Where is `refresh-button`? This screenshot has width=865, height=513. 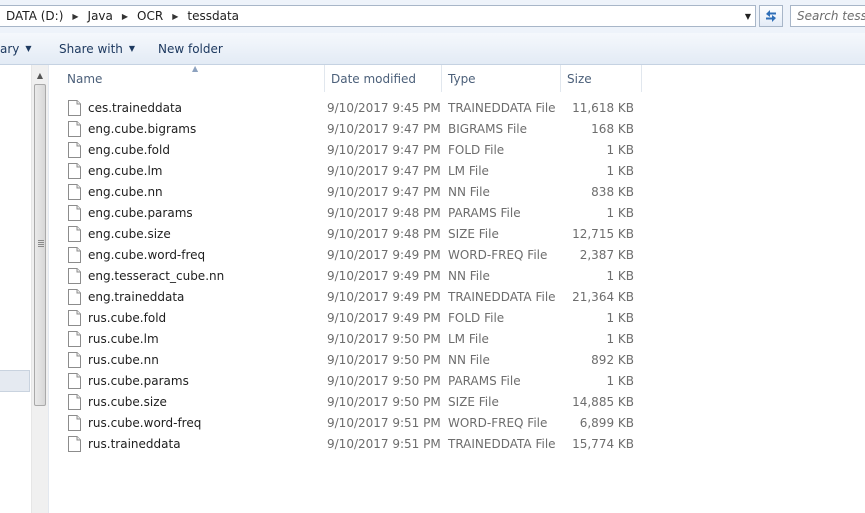 refresh-button is located at coordinates (771, 16).